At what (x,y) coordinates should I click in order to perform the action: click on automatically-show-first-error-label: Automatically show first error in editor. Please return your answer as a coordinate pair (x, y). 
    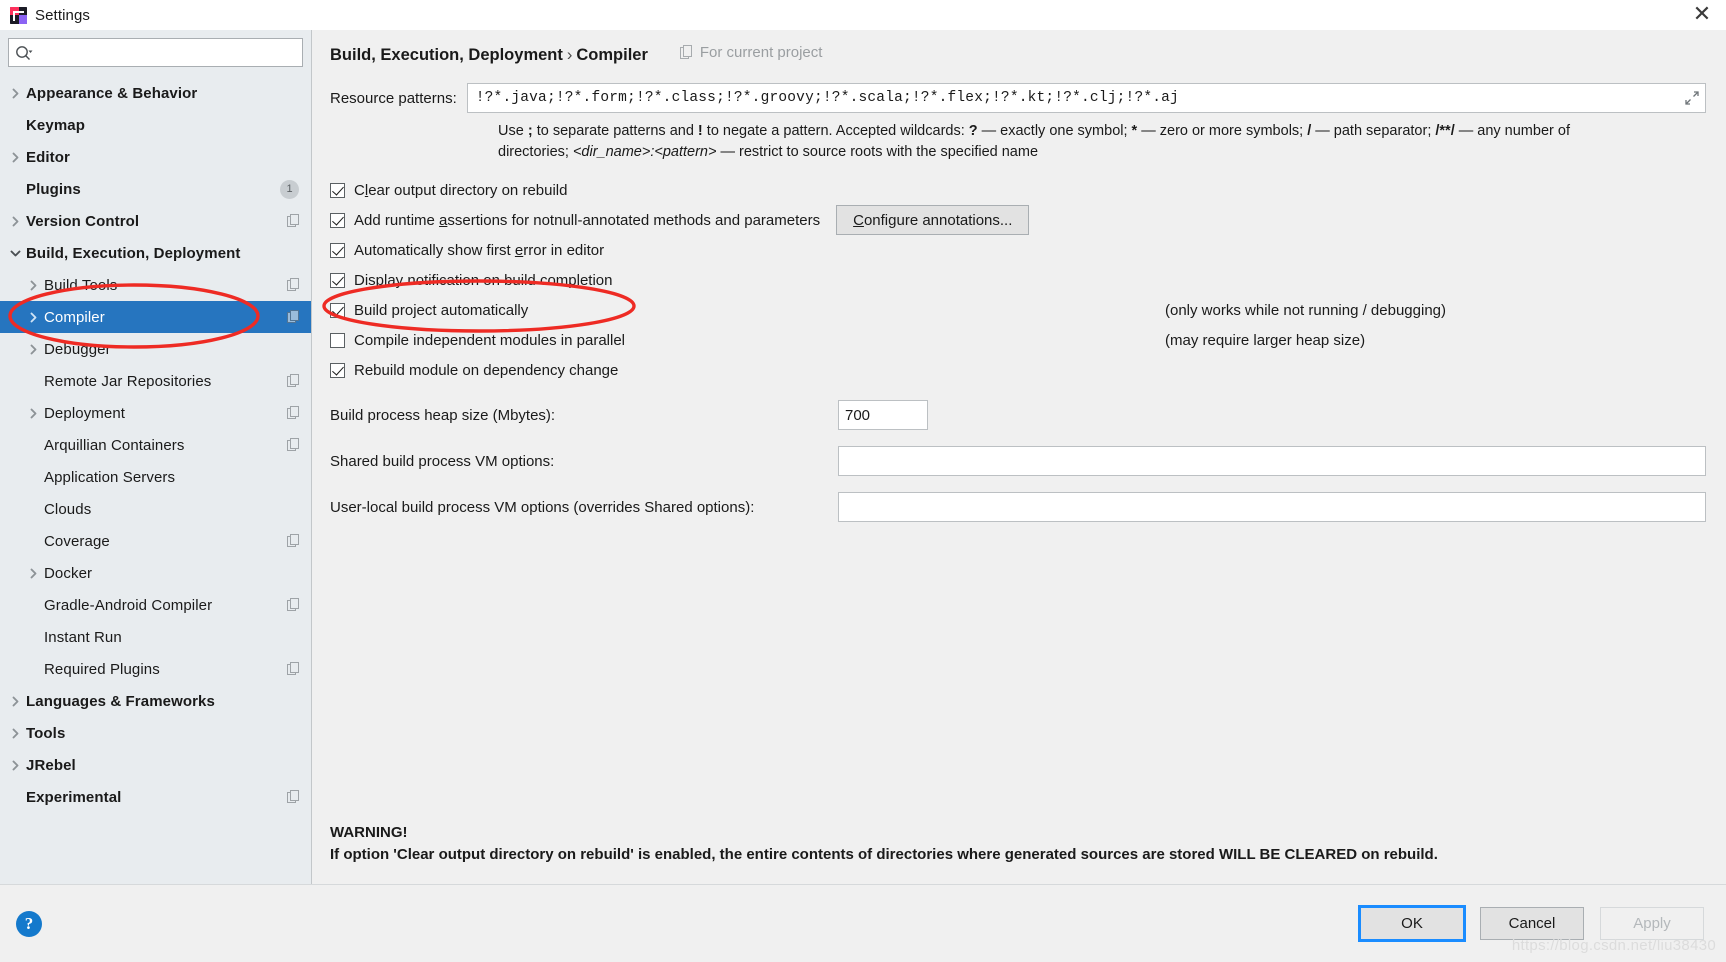
    Looking at the image, I should click on (479, 250).